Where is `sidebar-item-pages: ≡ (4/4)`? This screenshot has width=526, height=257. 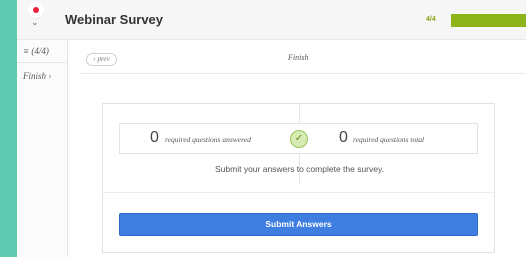 sidebar-item-pages: ≡ (4/4) is located at coordinates (36, 51).